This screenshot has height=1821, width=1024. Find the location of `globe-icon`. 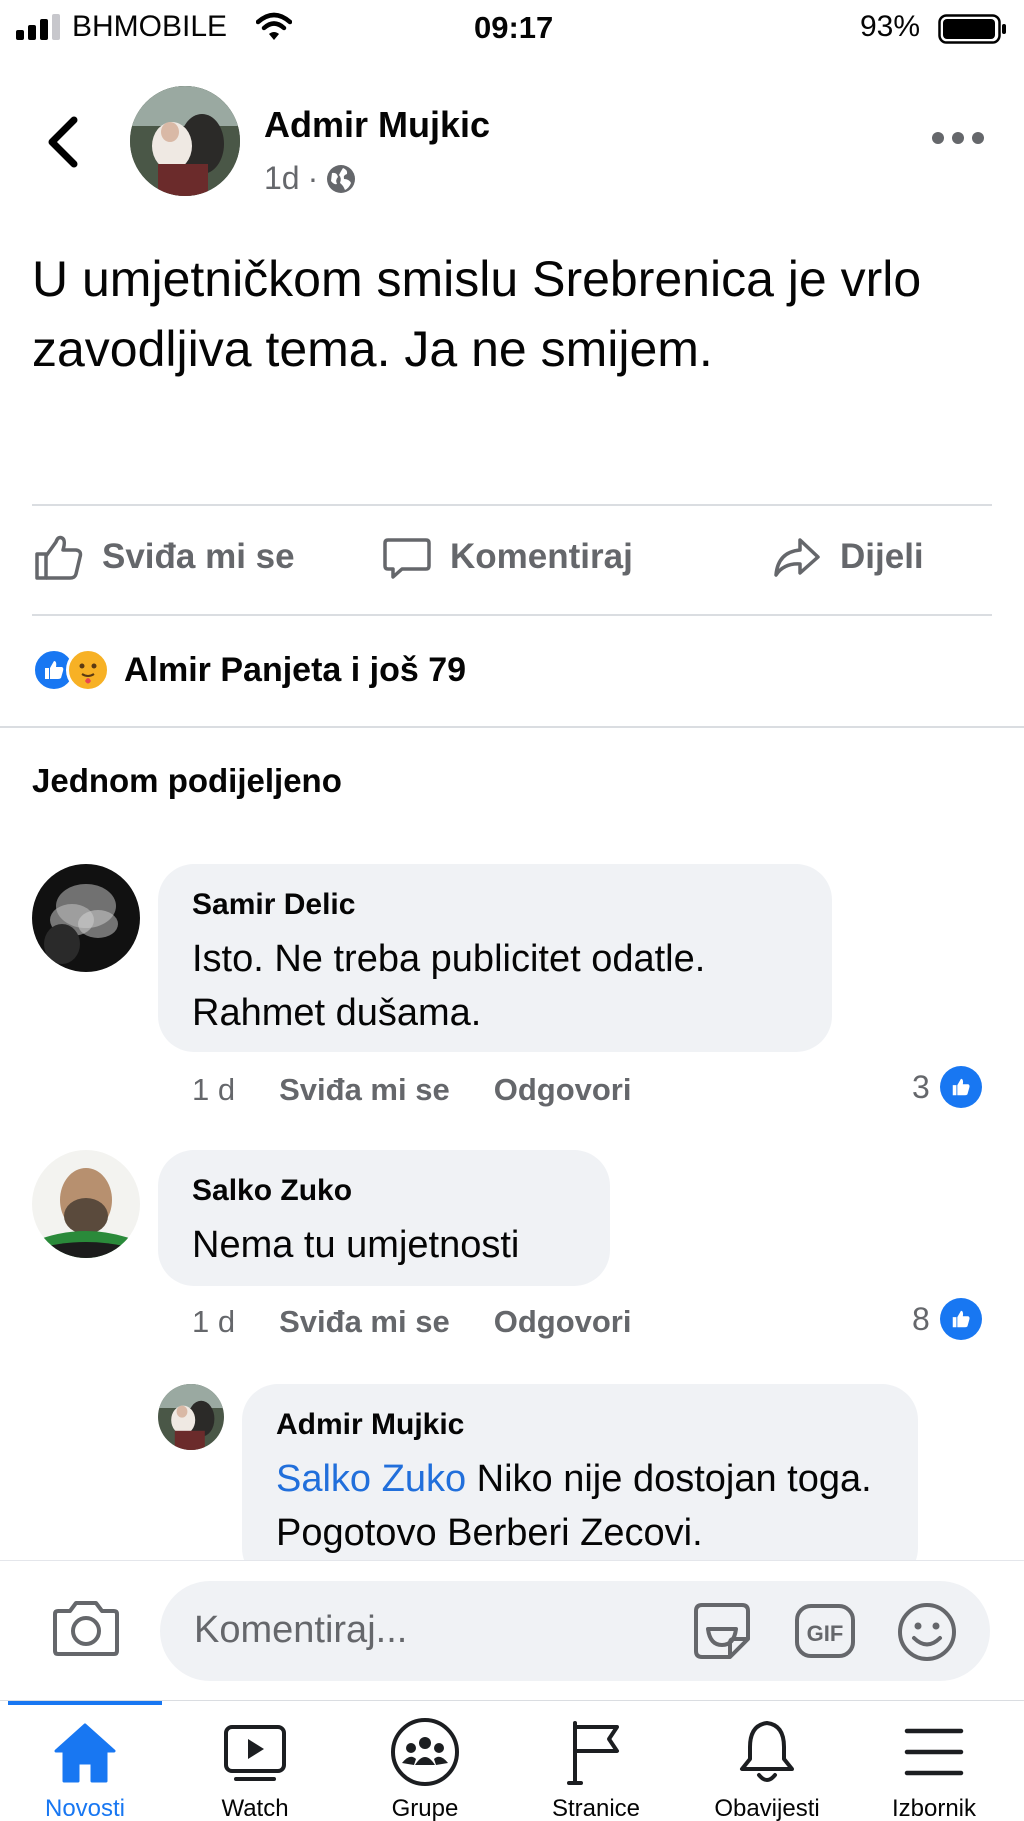

globe-icon is located at coordinates (341, 178).